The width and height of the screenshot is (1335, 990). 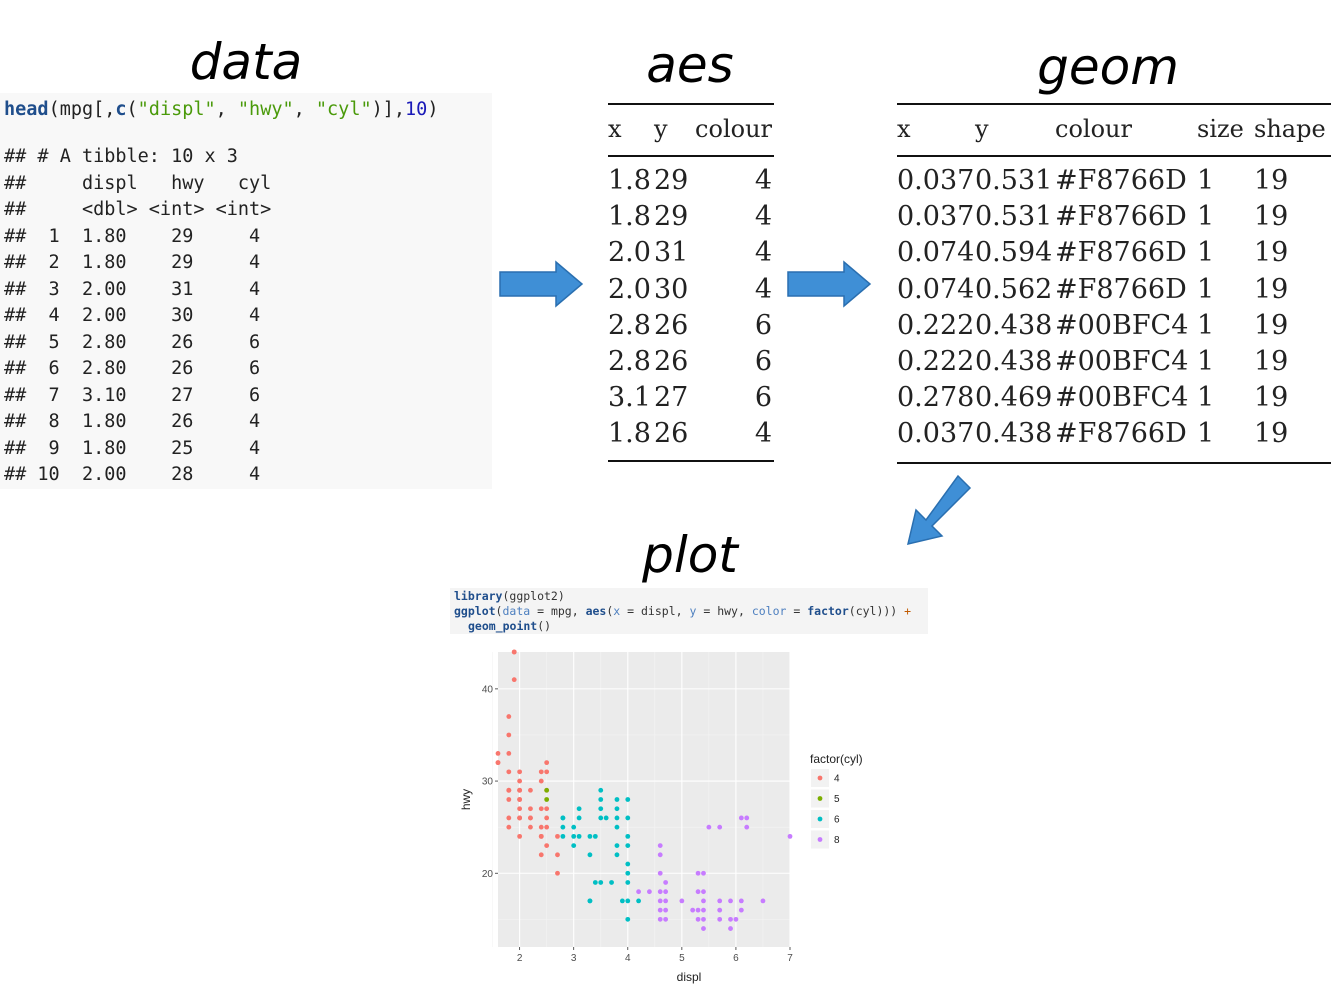 I want to click on x-tick-label: 4, so click(x=628, y=958).